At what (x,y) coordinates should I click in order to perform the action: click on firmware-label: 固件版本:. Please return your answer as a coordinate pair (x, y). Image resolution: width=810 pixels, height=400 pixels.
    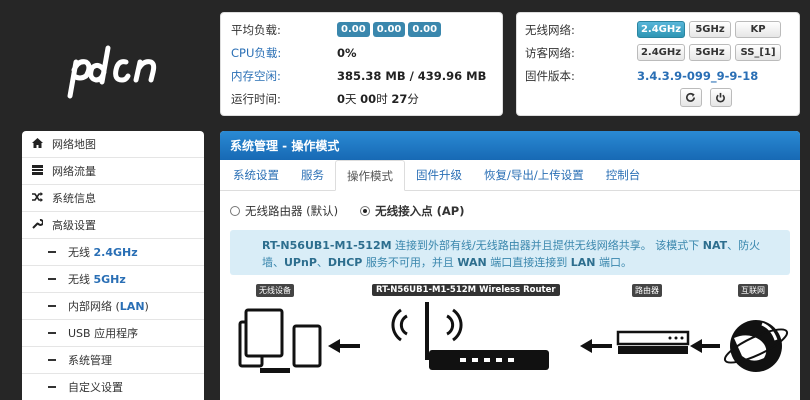
    Looking at the image, I should click on (550, 75).